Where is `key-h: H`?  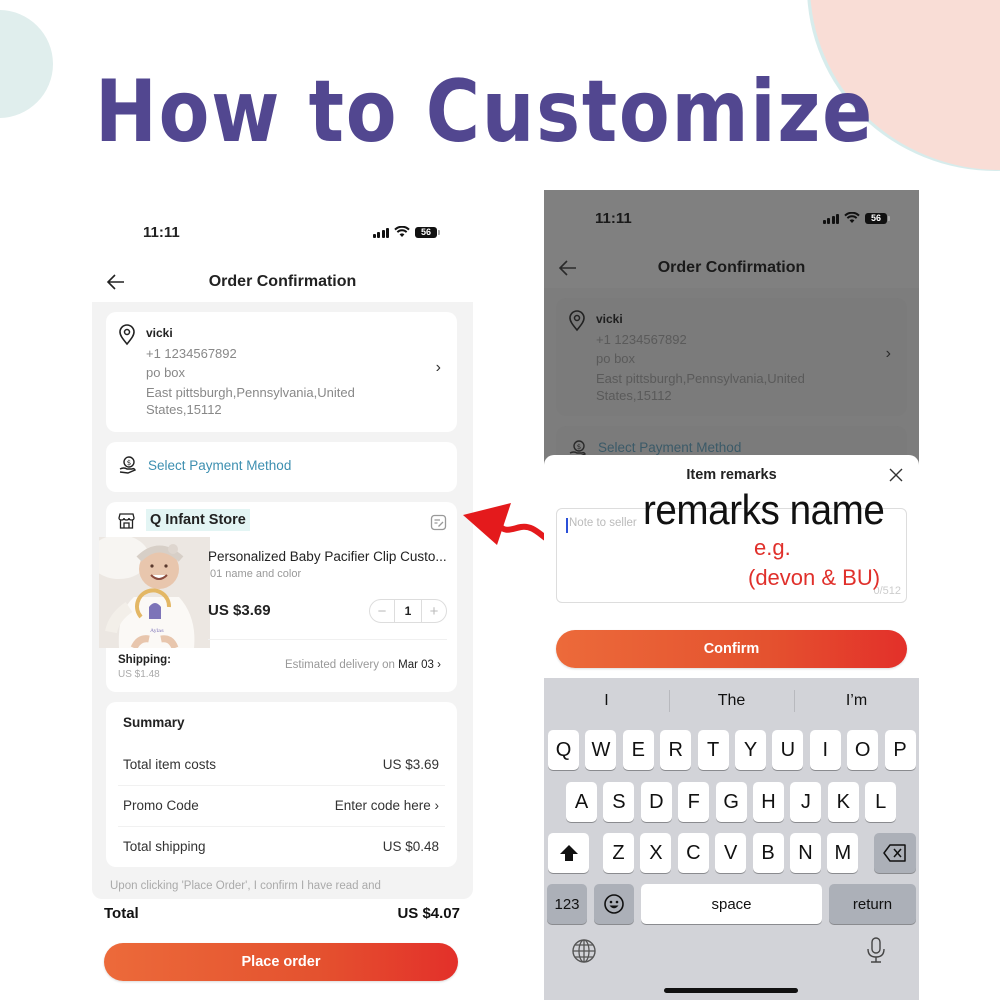 key-h: H is located at coordinates (768, 802).